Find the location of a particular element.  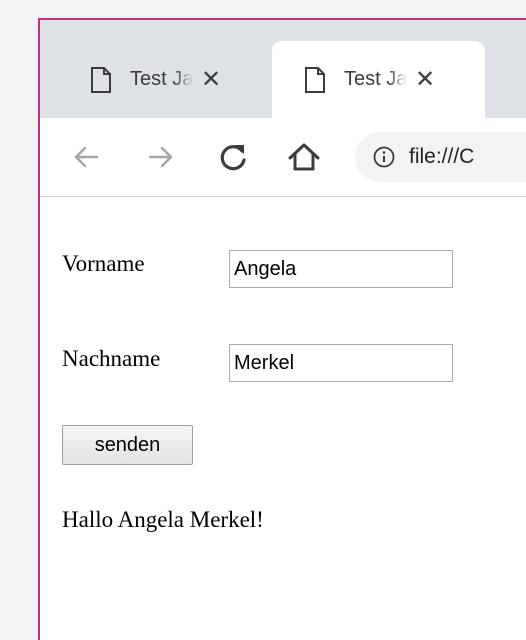

lastname-label: Nachname is located at coordinates (111, 358).